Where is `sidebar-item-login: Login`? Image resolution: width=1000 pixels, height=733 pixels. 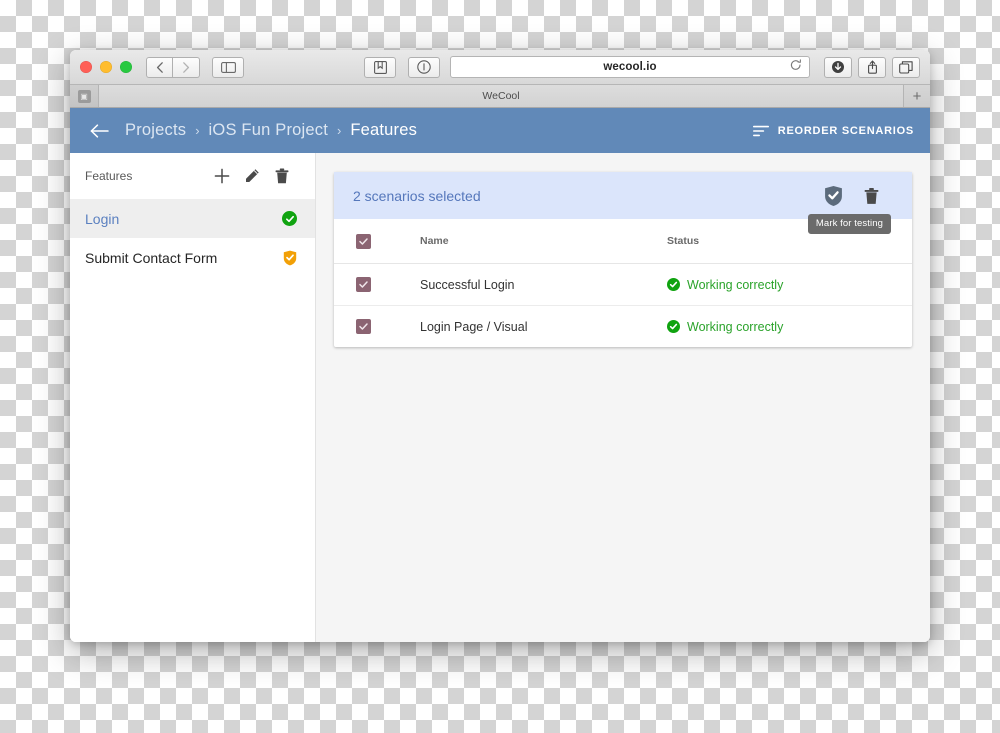
sidebar-item-login: Login is located at coordinates (192, 218).